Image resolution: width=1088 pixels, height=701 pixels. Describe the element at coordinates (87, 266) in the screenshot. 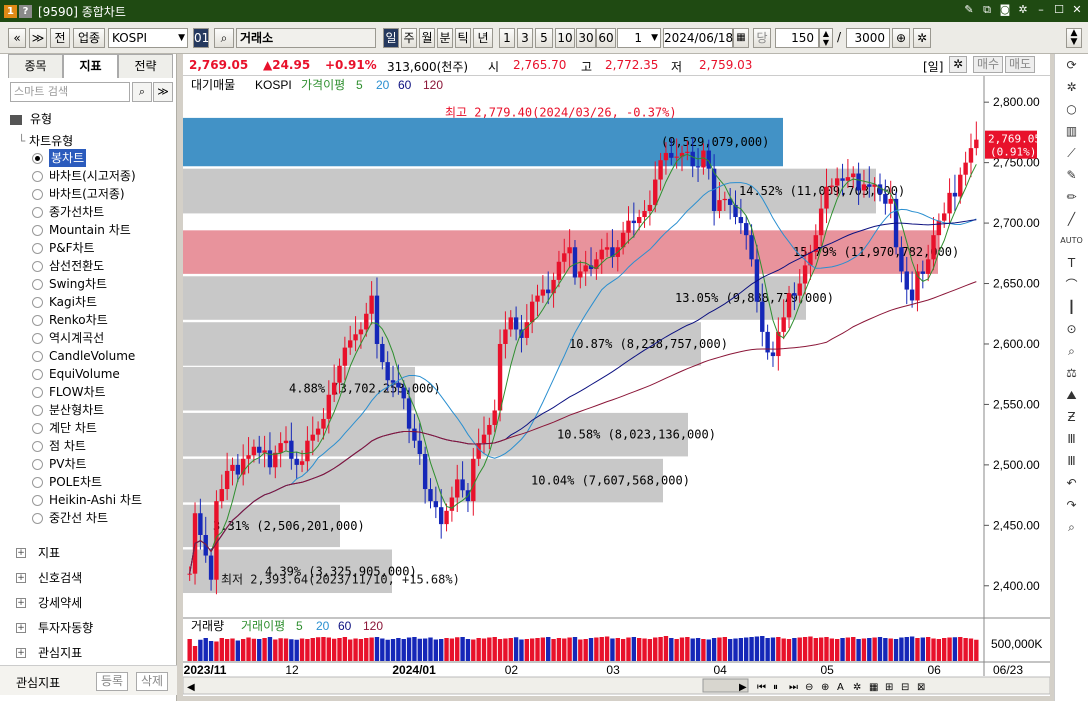

I see `chart-type-item: 삼선전환도` at that location.